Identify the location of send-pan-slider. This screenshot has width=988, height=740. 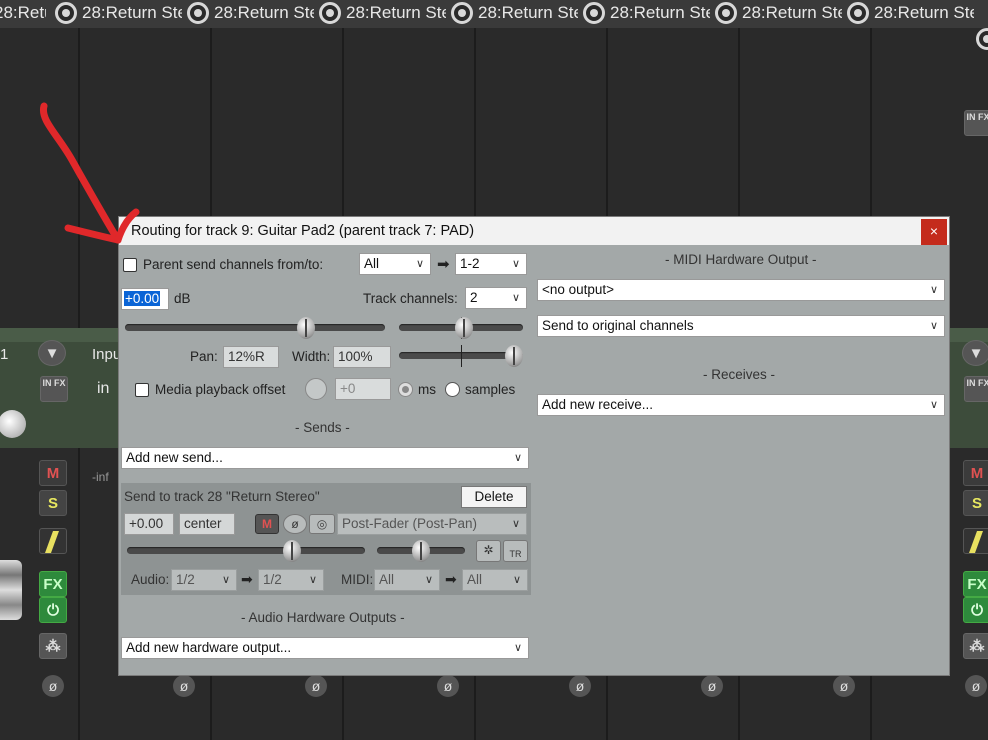
(421, 551).